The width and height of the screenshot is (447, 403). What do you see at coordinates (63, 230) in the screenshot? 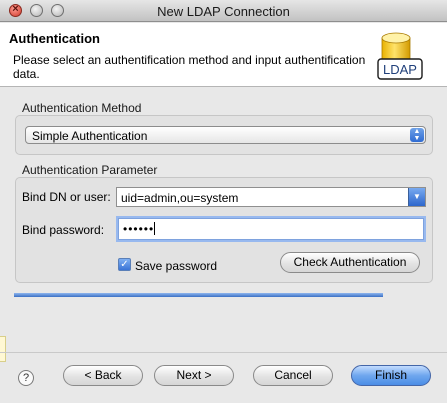
I see `bind-password-label: Bind password:` at bounding box center [63, 230].